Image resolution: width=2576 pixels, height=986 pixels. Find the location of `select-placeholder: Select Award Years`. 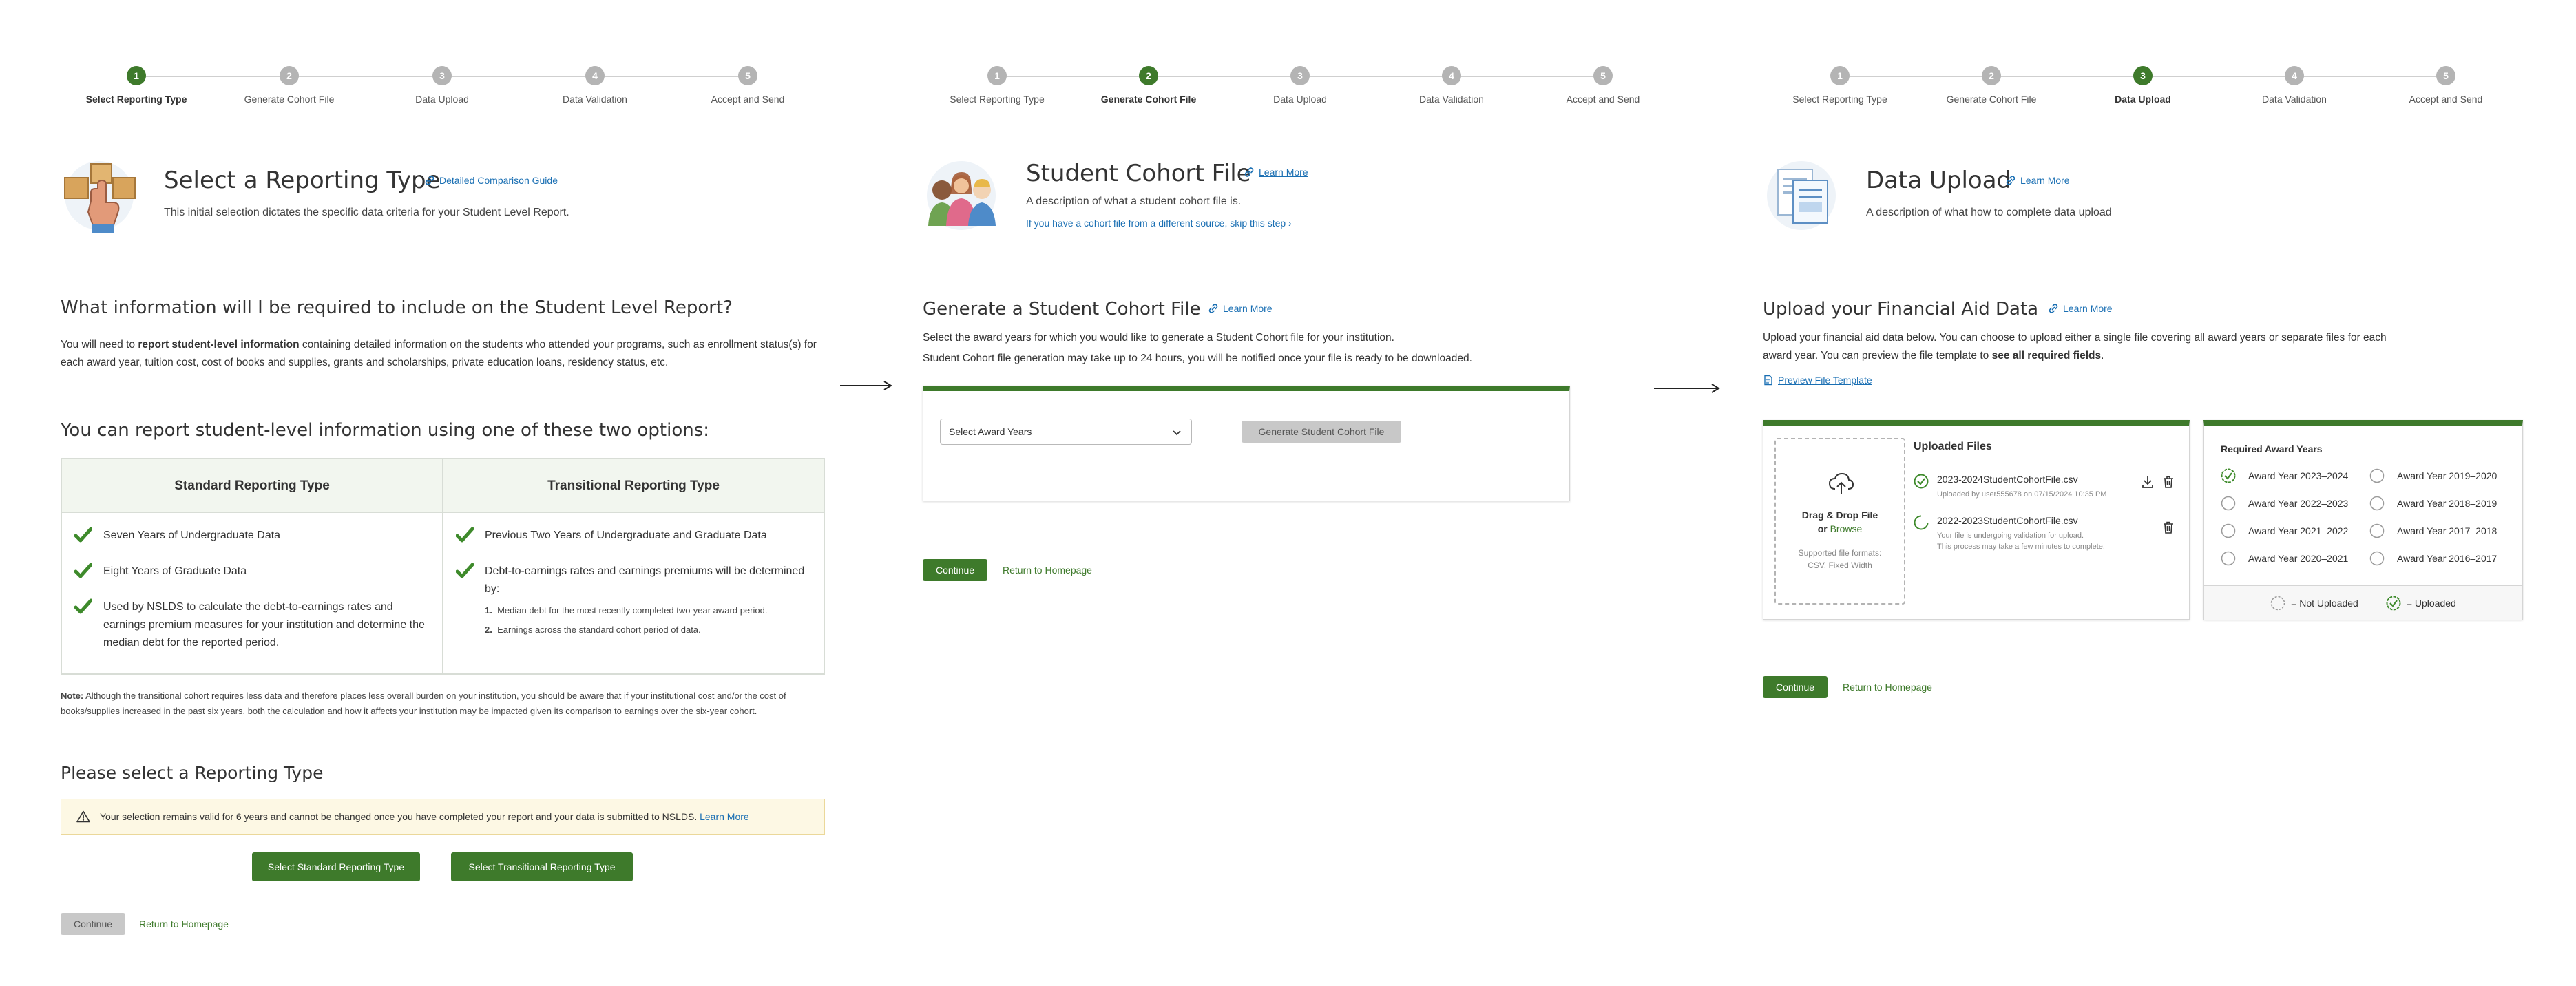

select-placeholder: Select Award Years is located at coordinates (990, 431).